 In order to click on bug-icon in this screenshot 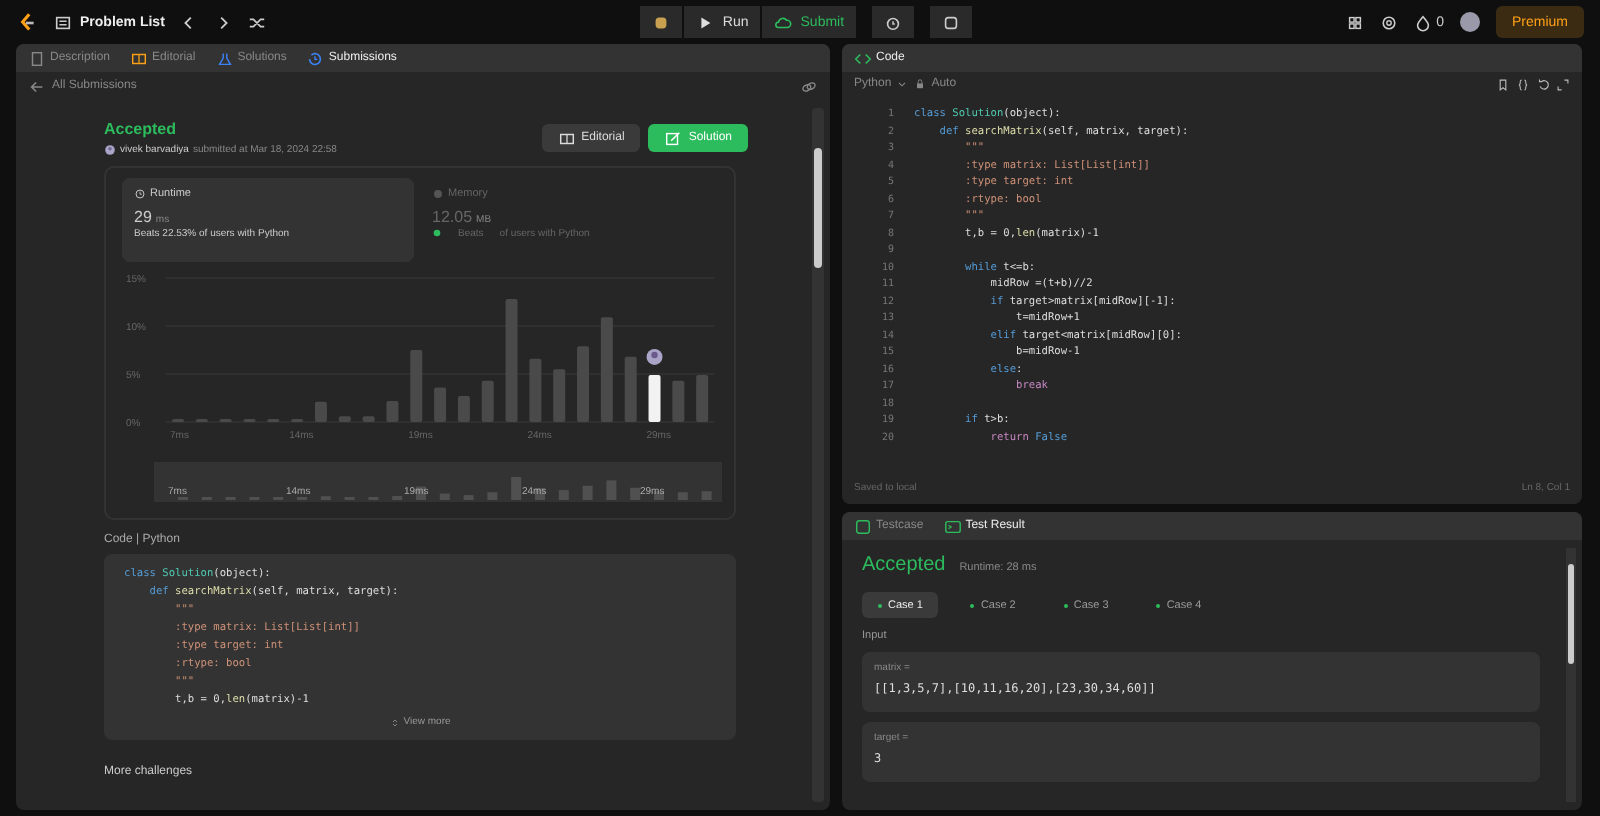, I will do `click(661, 22)`.